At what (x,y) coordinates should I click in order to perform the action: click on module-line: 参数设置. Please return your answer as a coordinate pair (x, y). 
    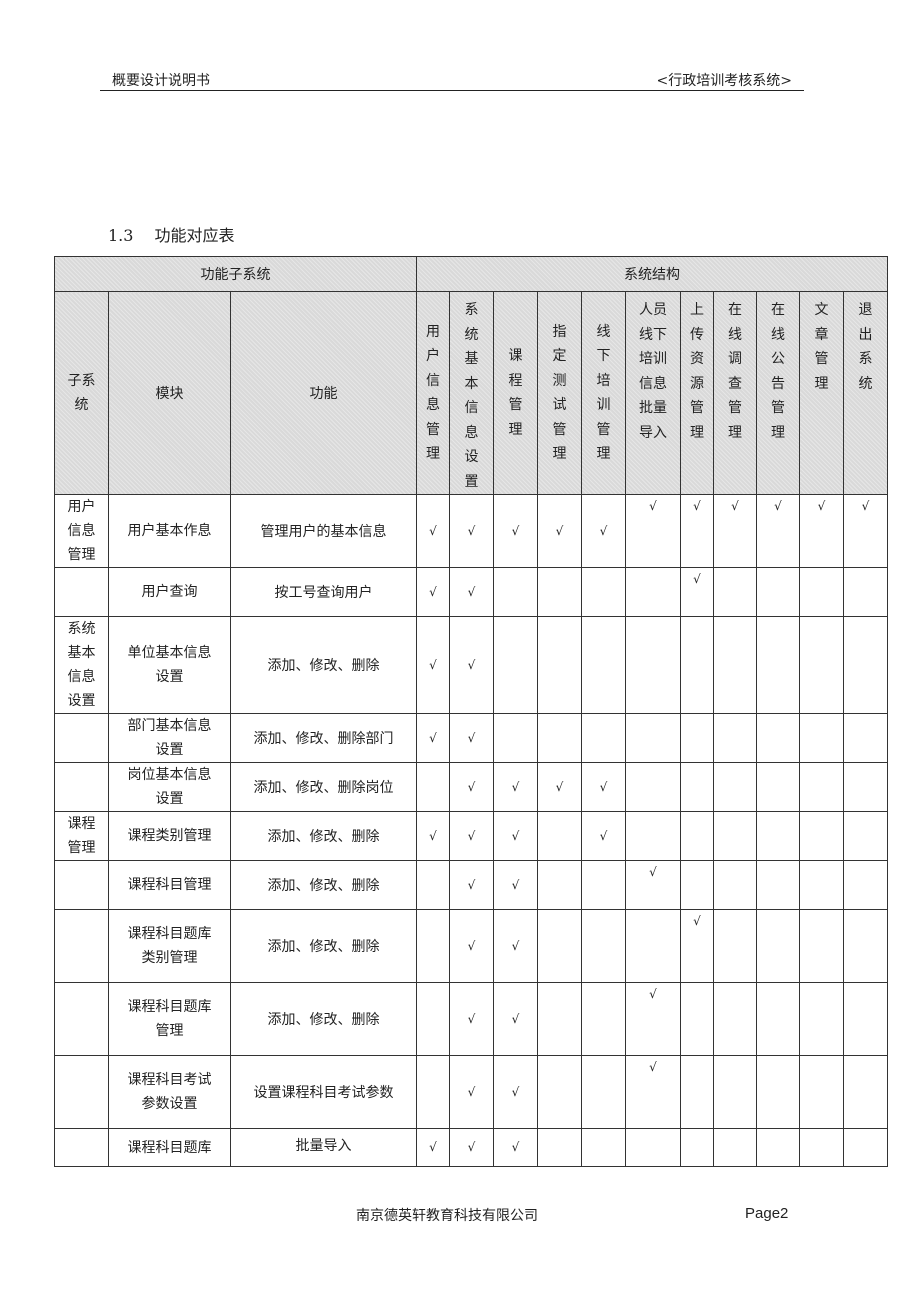
    Looking at the image, I should click on (169, 1104).